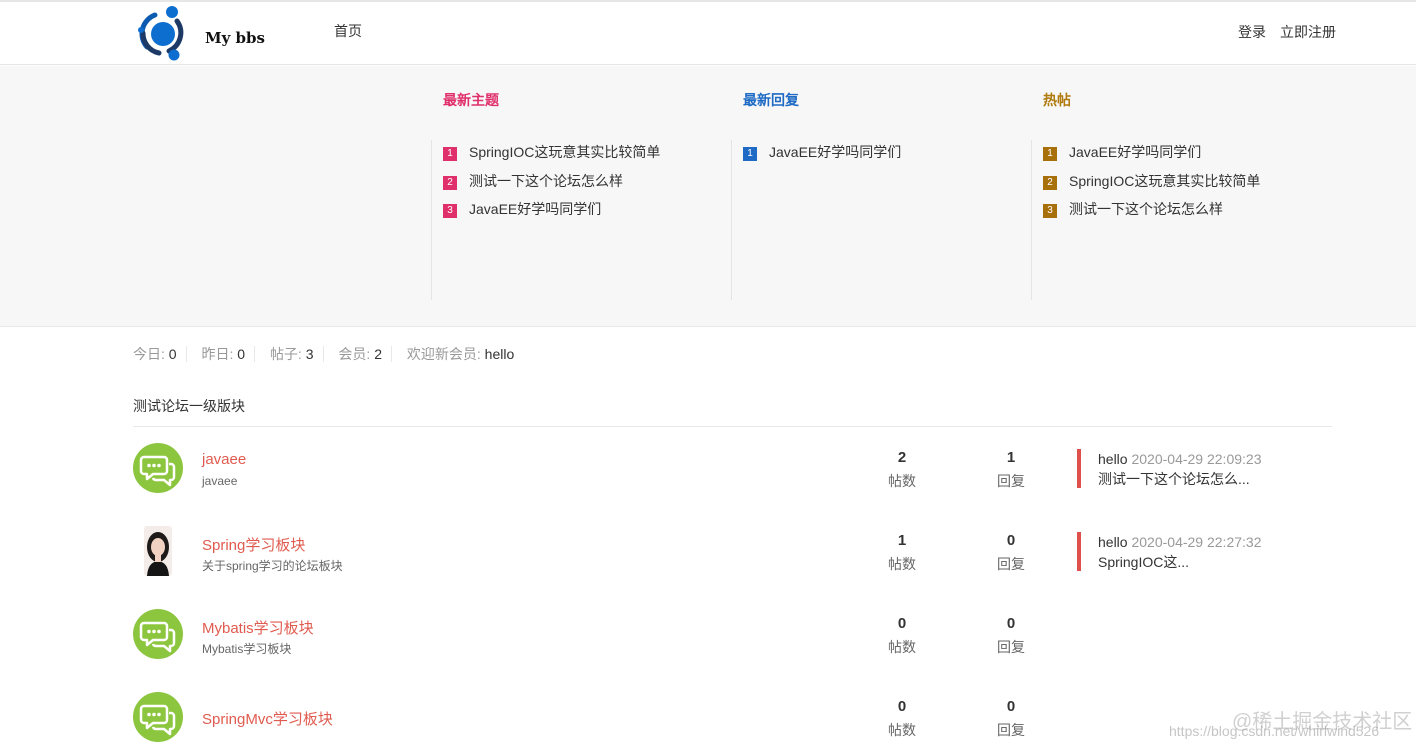 The image size is (1416, 752). What do you see at coordinates (158, 551) in the screenshot?
I see `user-photo-avatar` at bounding box center [158, 551].